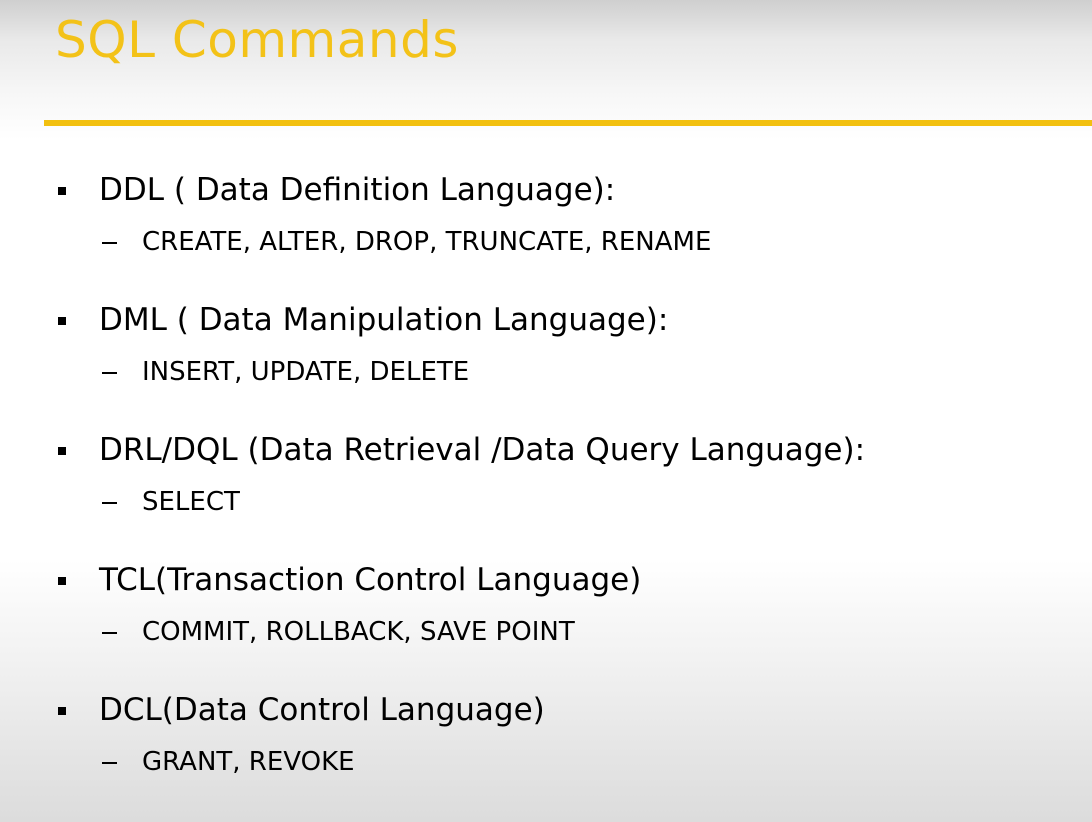 This screenshot has width=1092, height=822. Describe the element at coordinates (322, 710) in the screenshot. I see `bullet-label: DCL(Data Control Language)` at that location.